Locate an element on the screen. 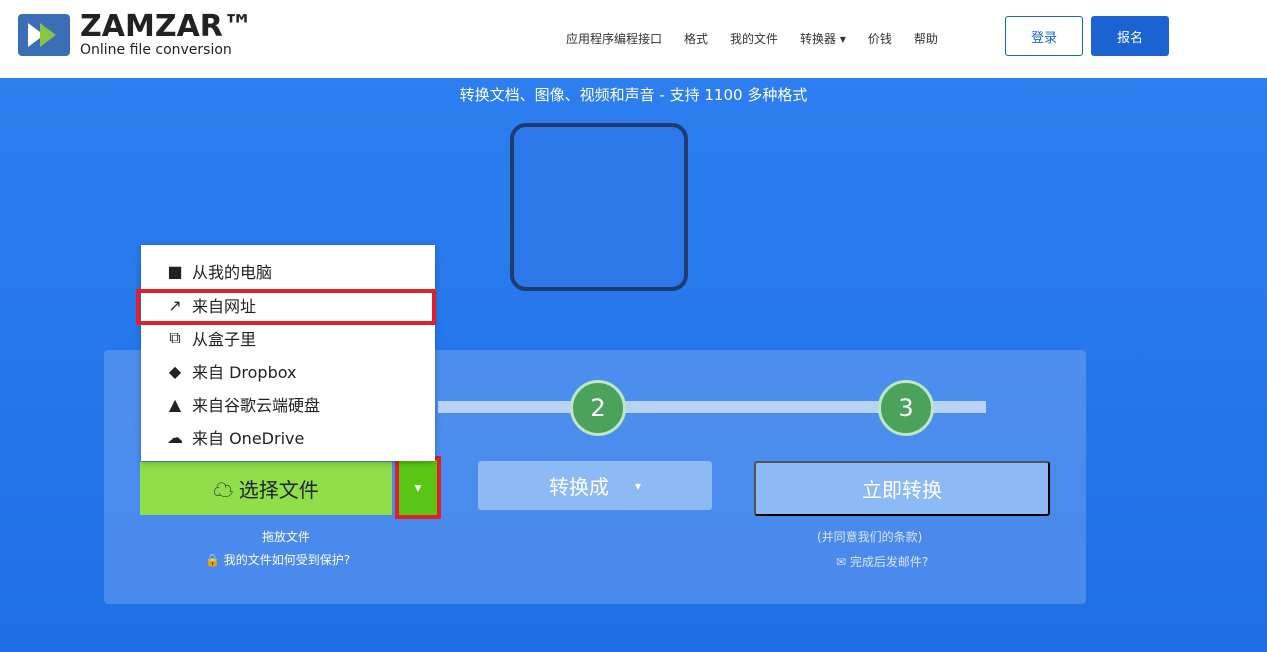 This screenshot has height=652, width=1267. zamzar-logo: ZAMZAR™ Online file conversion is located at coordinates (135, 35).